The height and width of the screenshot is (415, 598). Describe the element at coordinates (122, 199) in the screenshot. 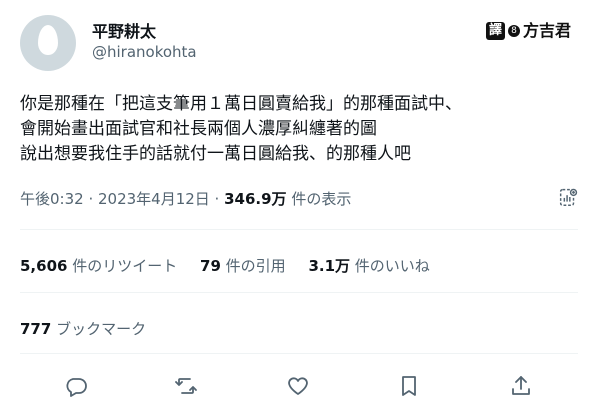

I see `timestamp: 午後0:32 · 2023年4月12日 ·` at that location.